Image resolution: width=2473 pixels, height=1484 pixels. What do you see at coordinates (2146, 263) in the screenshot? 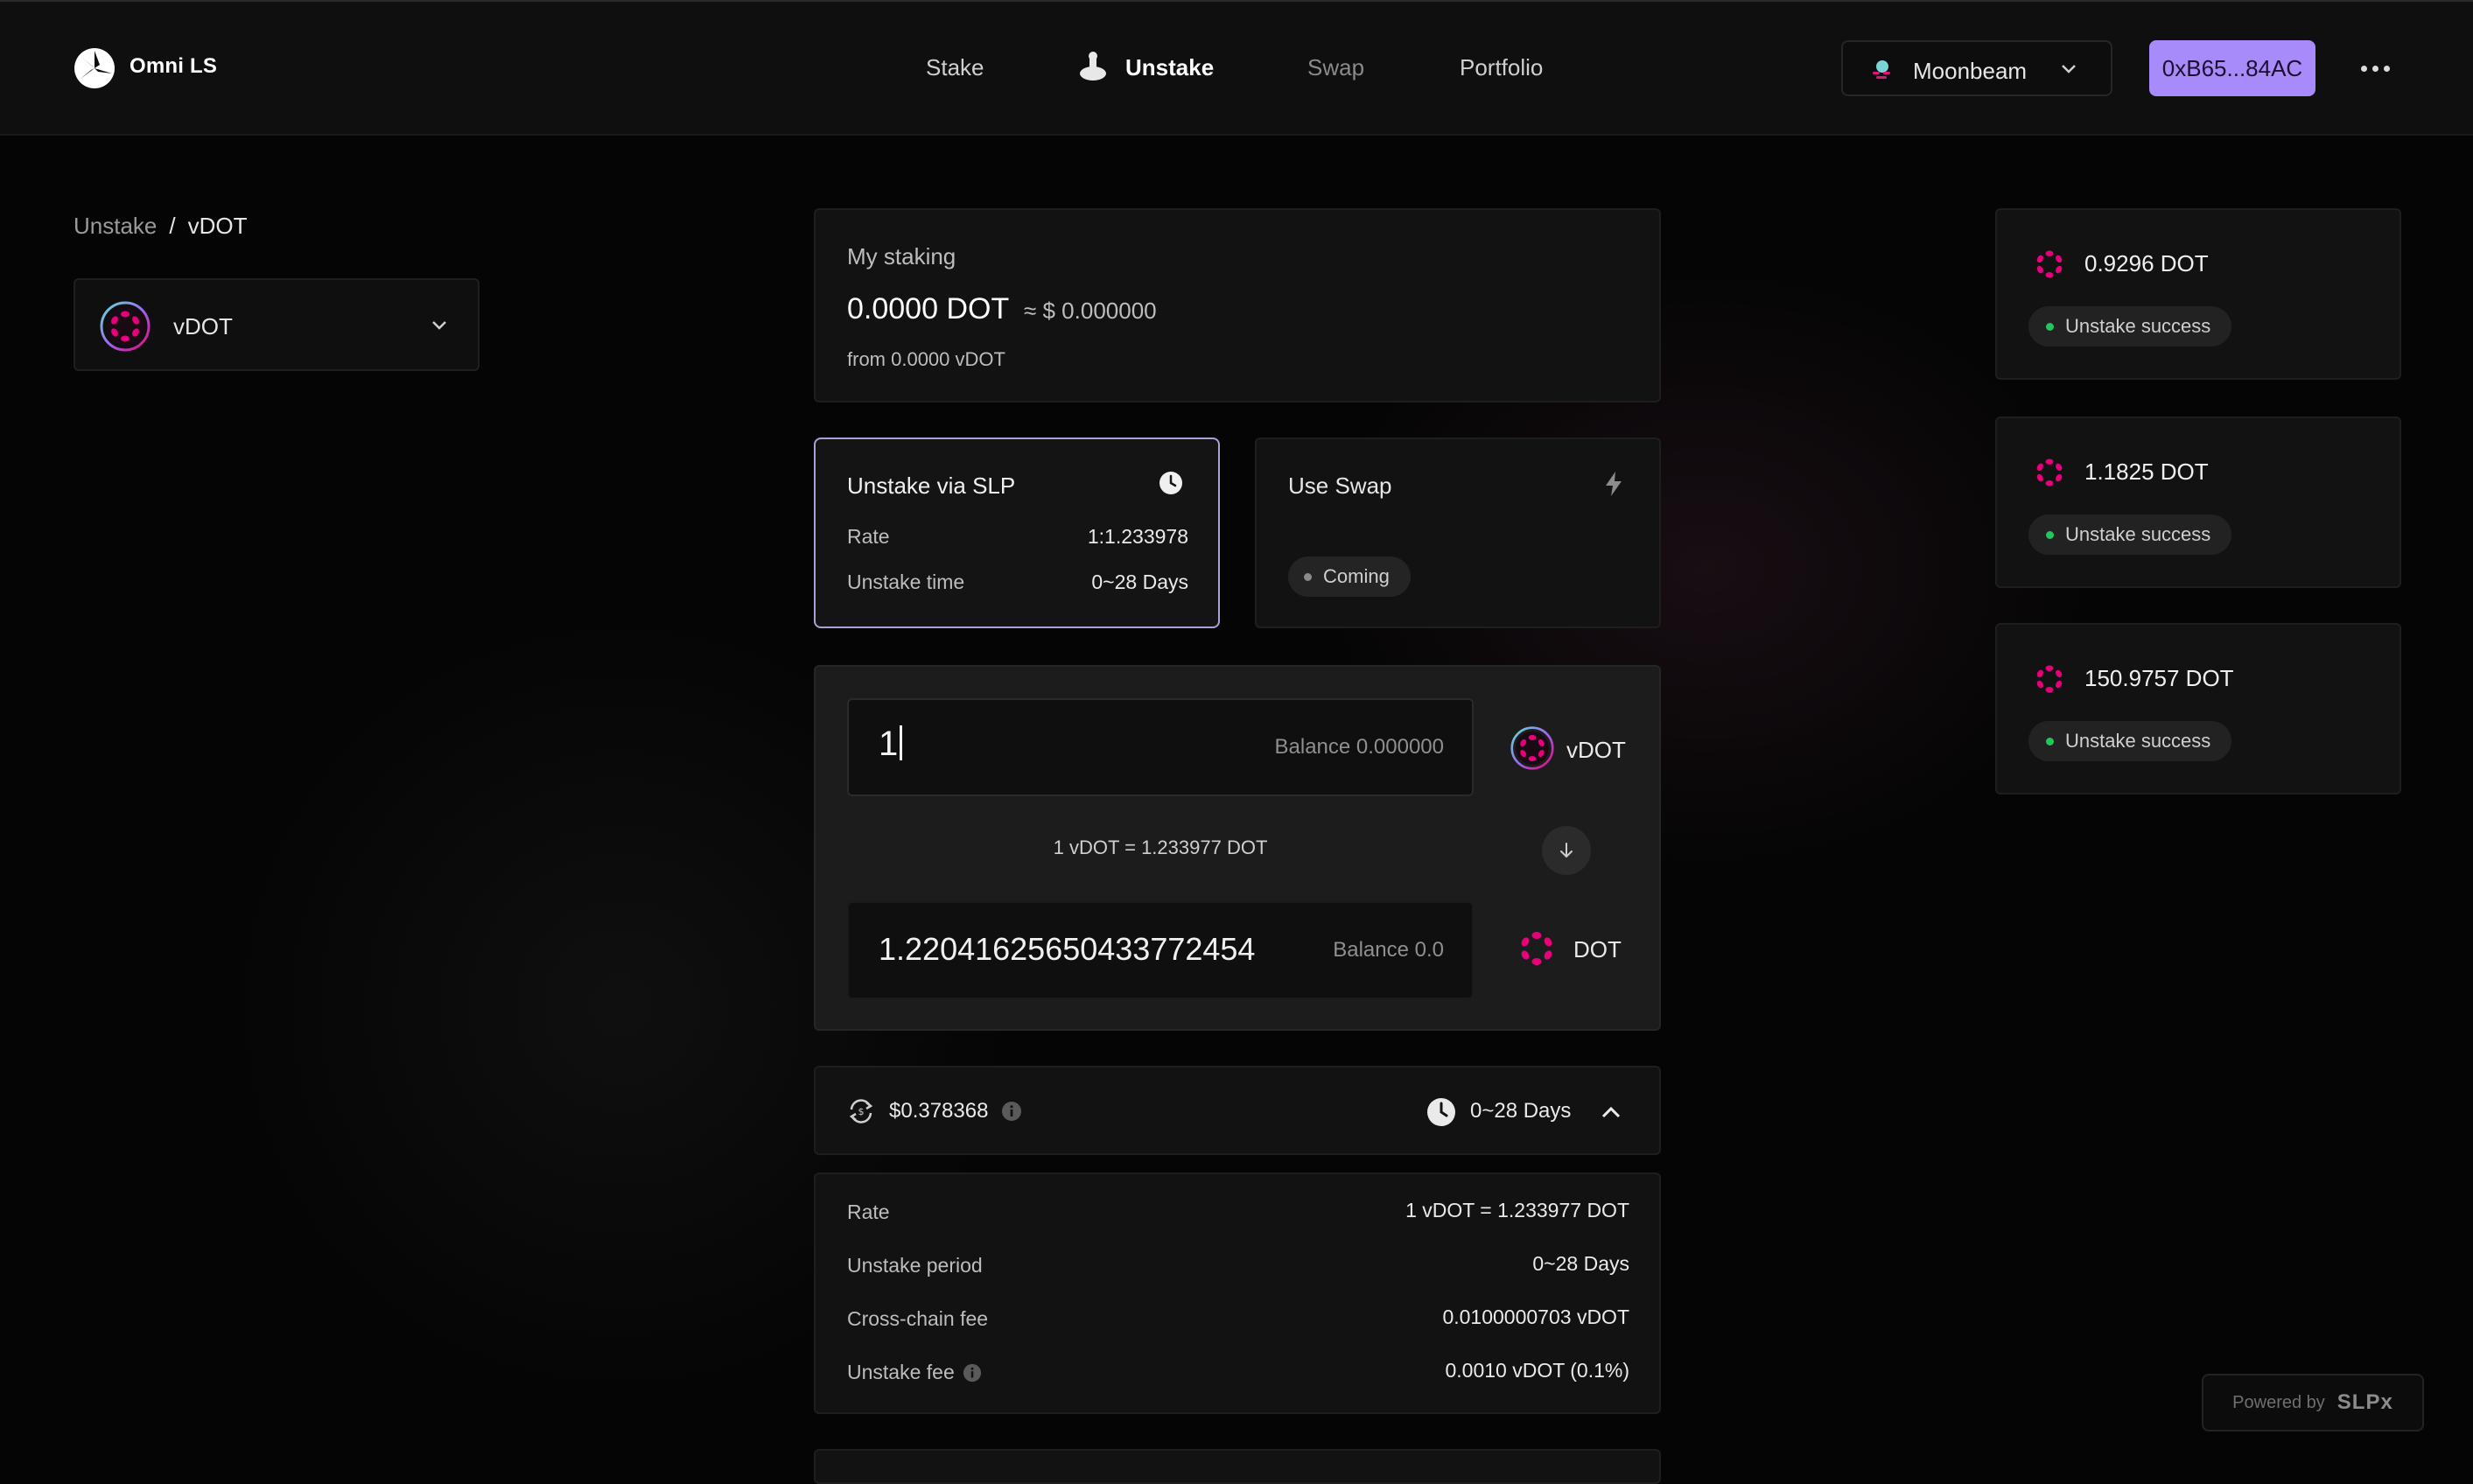
I see `history-amount: 0.9296 DOT` at bounding box center [2146, 263].